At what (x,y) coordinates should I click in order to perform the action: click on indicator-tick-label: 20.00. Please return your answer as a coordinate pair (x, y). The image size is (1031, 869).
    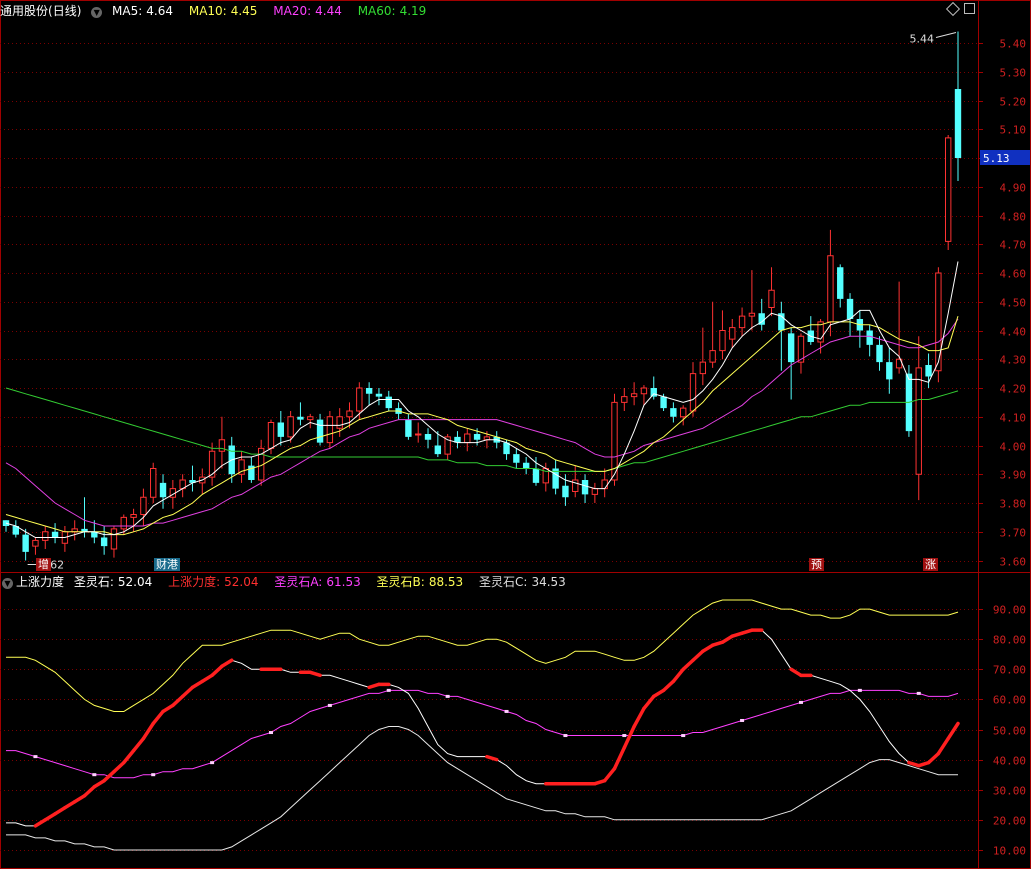
    Looking at the image, I should click on (1009, 821).